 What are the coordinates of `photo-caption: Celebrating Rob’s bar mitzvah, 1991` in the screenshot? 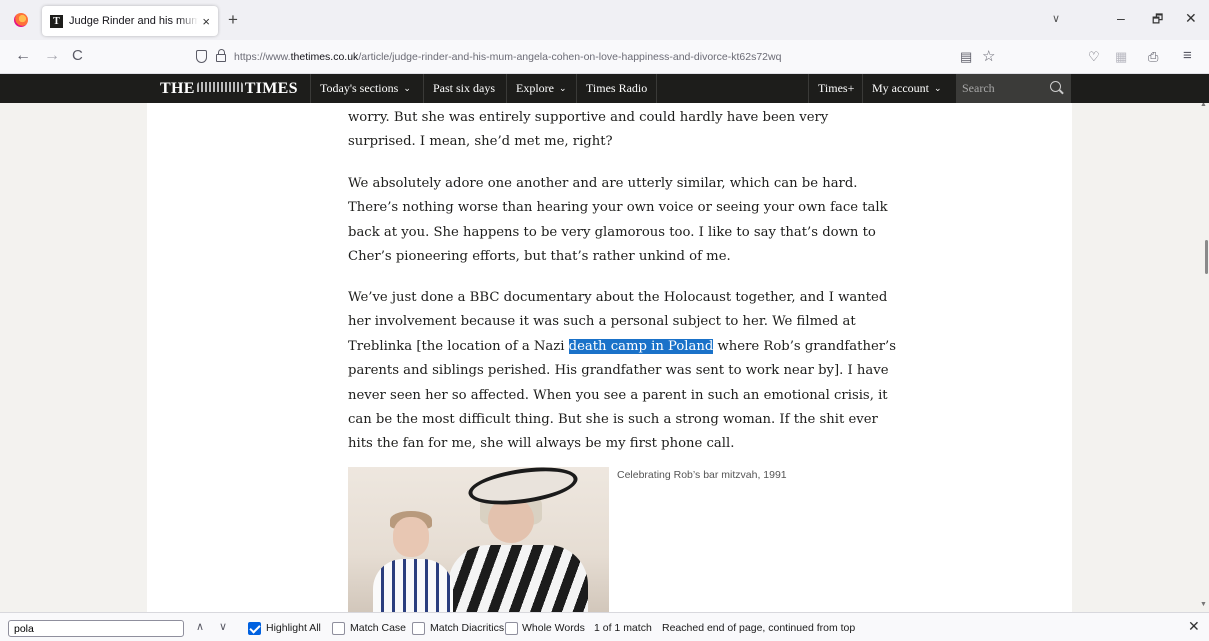 It's located at (702, 475).